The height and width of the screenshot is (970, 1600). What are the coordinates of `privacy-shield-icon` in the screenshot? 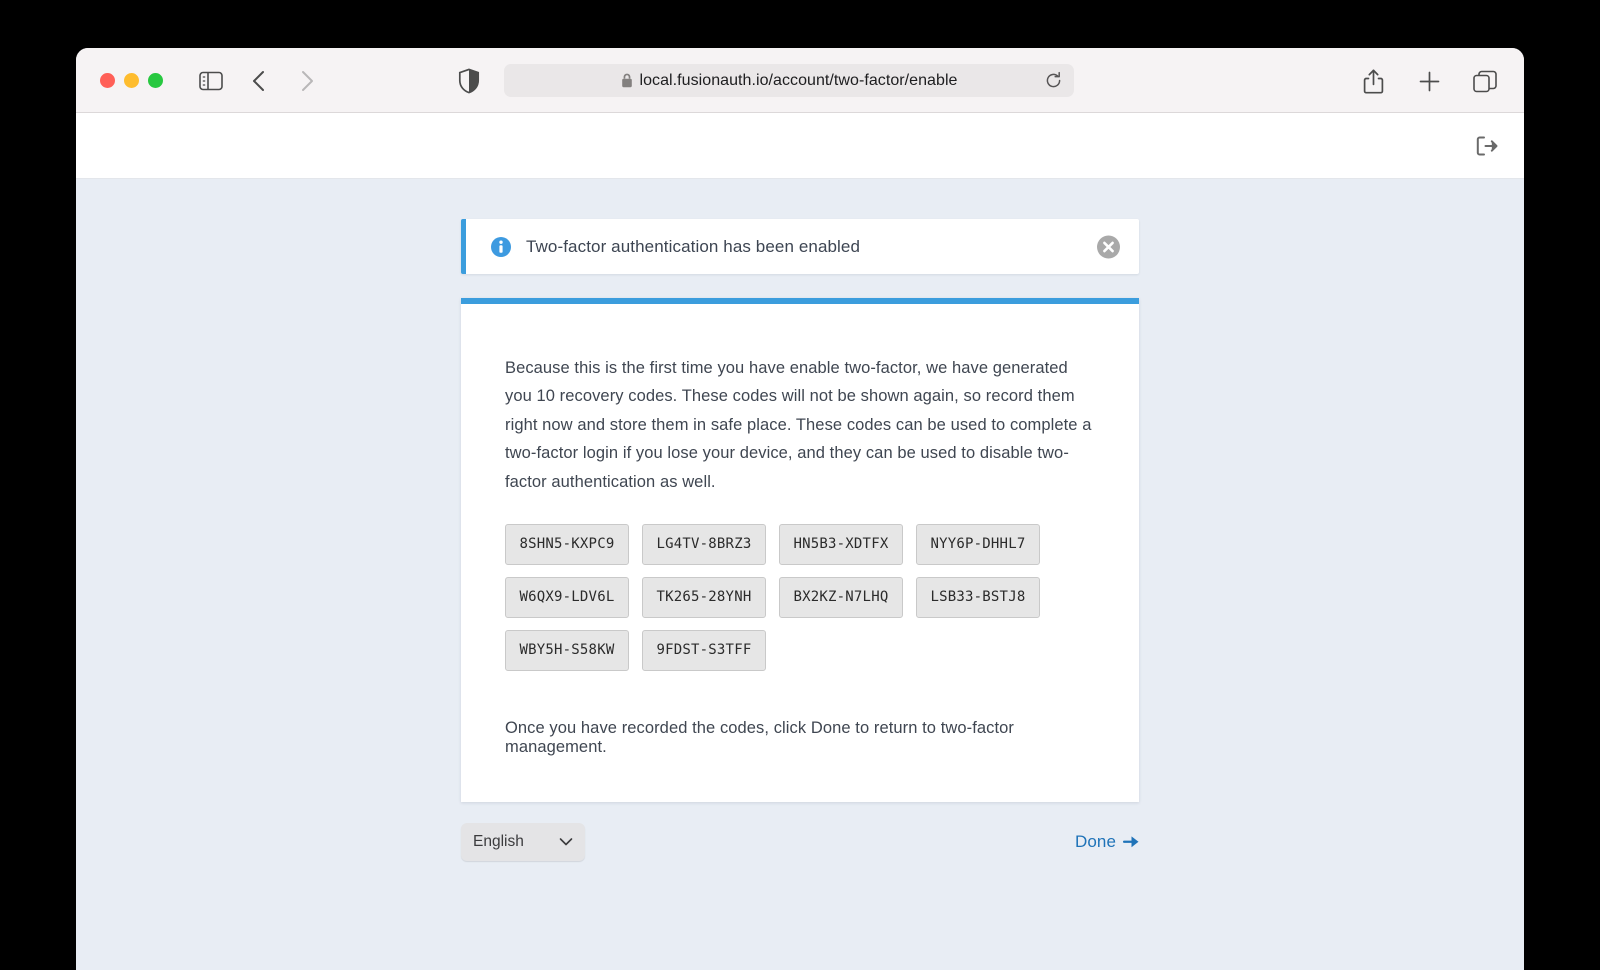 It's located at (469, 81).